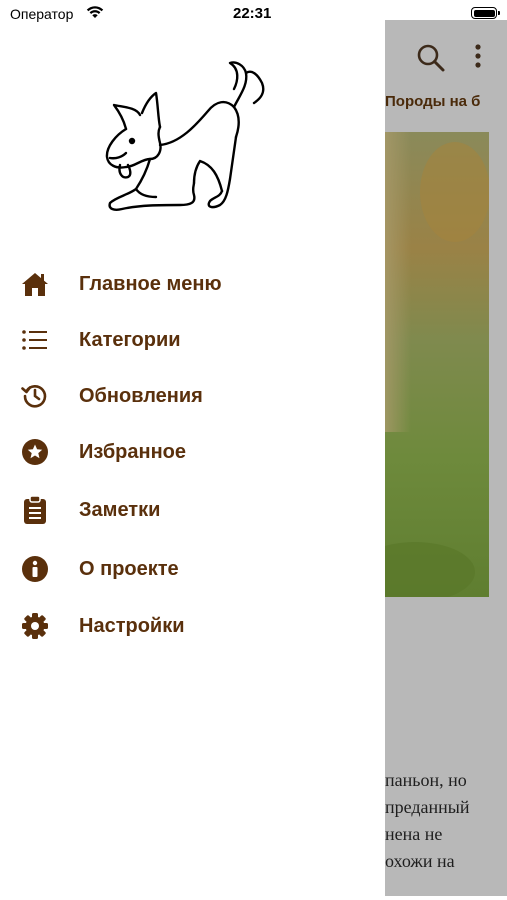 The width and height of the screenshot is (507, 900). I want to click on clock: 22:31, so click(252, 13).